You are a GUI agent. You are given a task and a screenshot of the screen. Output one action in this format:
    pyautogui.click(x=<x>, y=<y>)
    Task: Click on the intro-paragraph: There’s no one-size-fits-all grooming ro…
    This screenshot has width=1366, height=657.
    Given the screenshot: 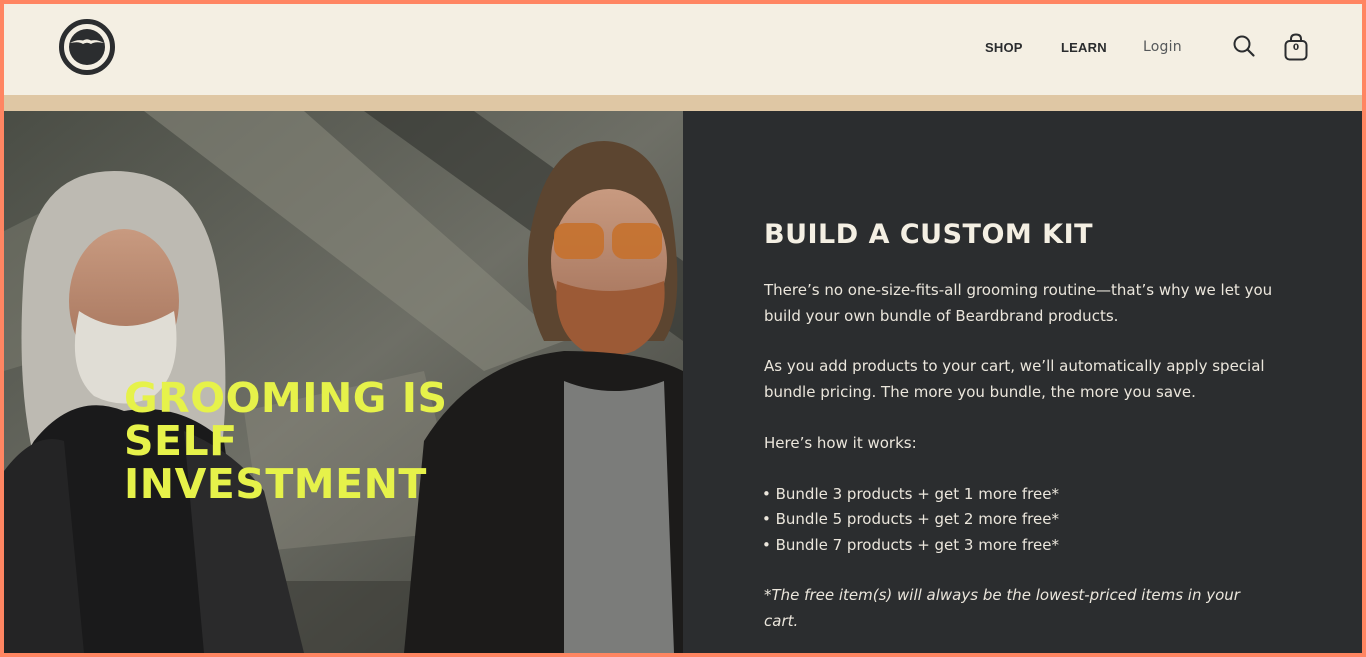 What is the action you would take?
    pyautogui.click(x=1018, y=303)
    